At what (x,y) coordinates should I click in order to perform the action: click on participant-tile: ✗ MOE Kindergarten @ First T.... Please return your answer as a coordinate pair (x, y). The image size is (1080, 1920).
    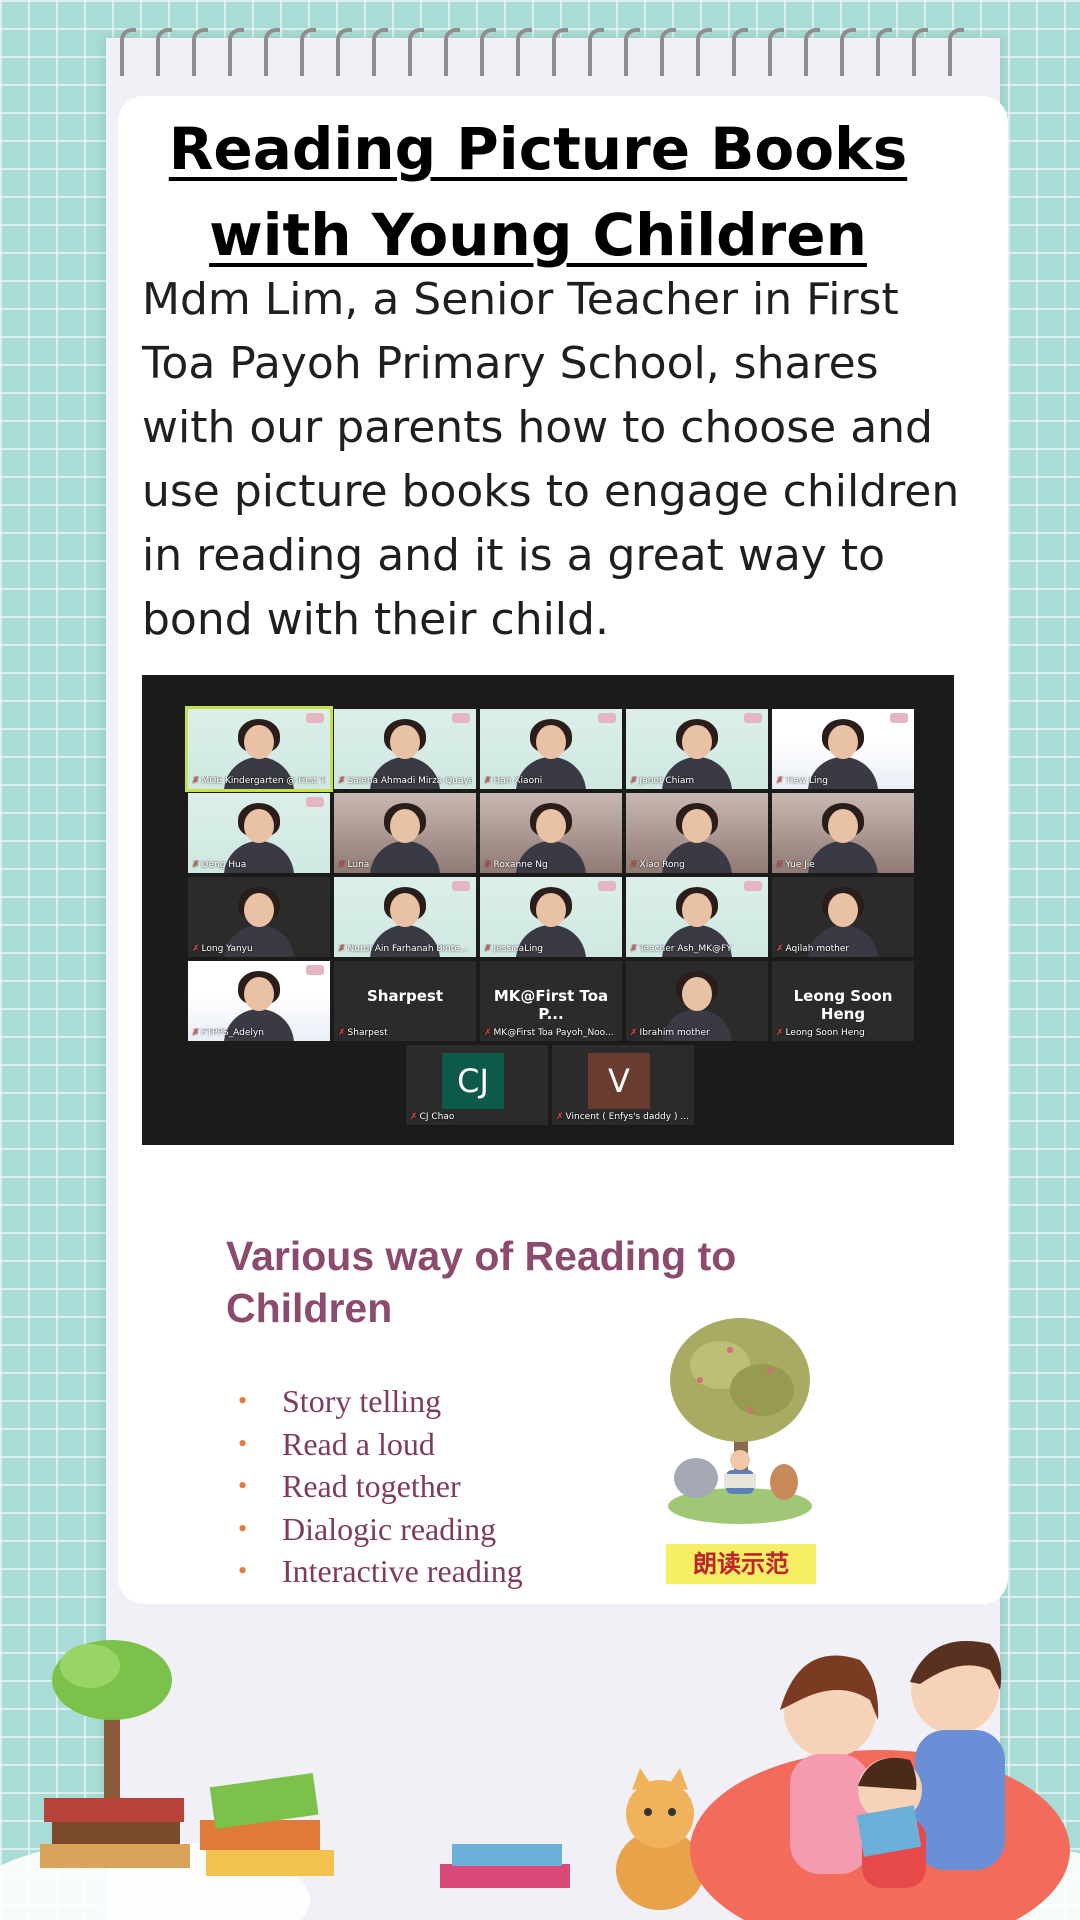
    Looking at the image, I should click on (259, 749).